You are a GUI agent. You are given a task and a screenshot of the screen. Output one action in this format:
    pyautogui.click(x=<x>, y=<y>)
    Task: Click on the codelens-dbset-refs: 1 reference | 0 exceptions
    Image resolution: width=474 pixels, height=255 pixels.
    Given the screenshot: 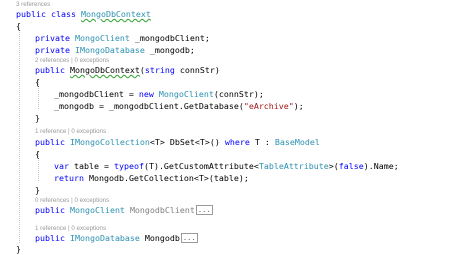 What is the action you would take?
    pyautogui.click(x=70, y=131)
    